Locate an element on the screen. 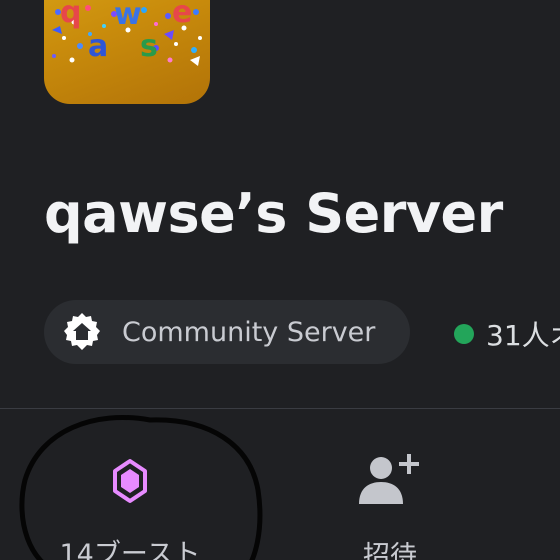 The width and height of the screenshot is (560, 560). online-count: 31人オ is located at coordinates (507, 334).